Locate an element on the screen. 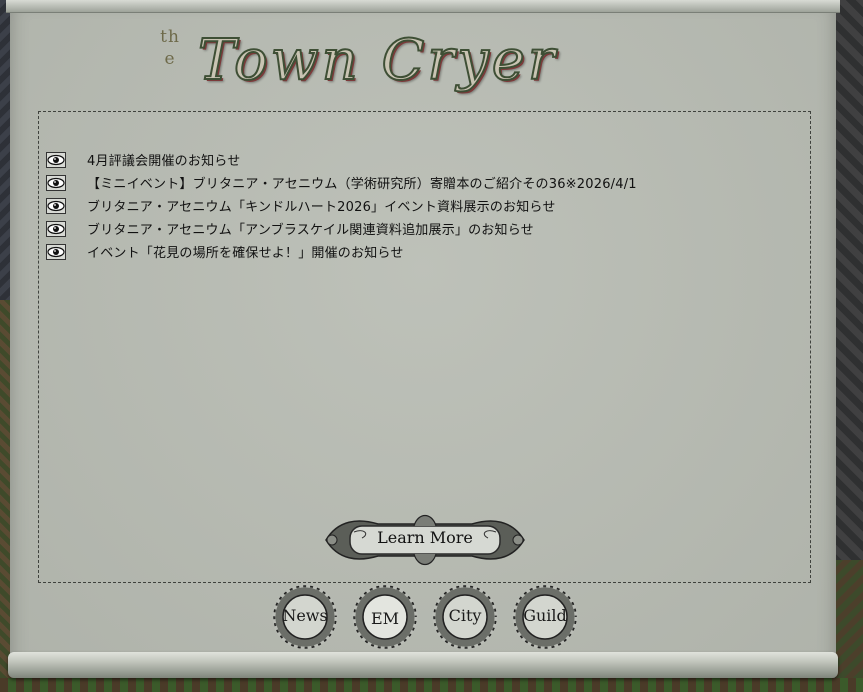  tab-city: City is located at coordinates (465, 617).